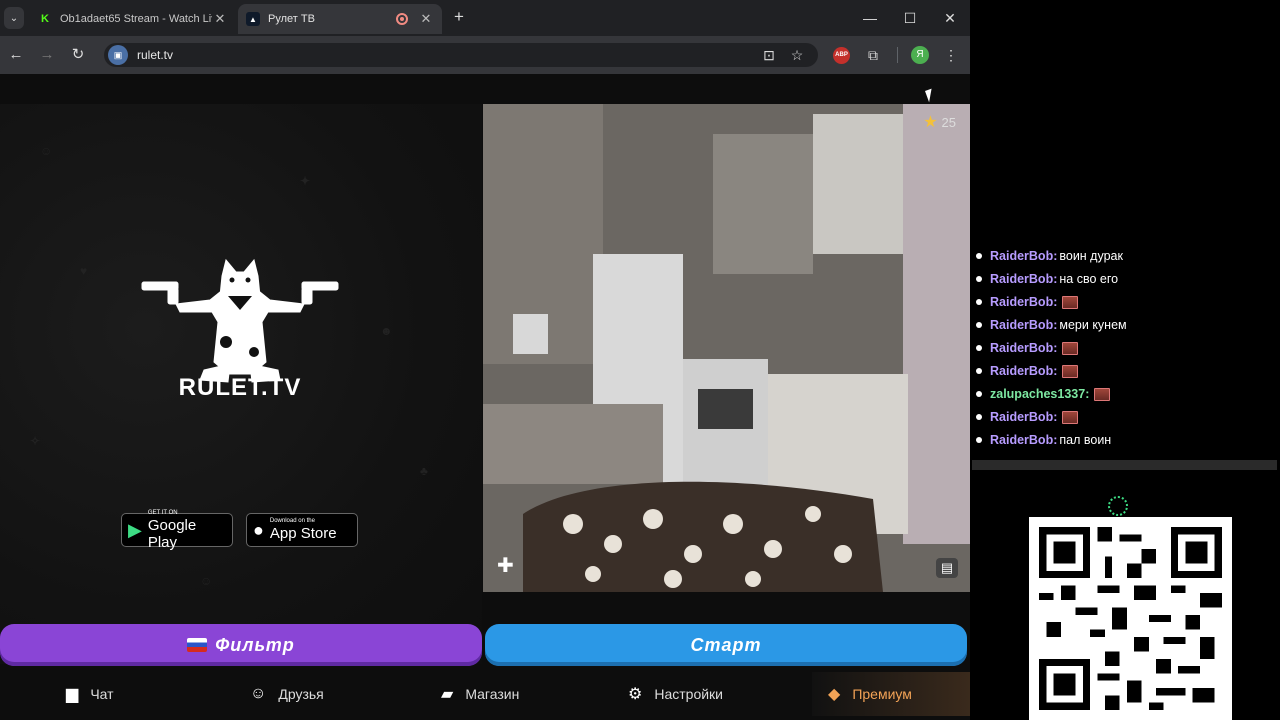  I want to click on nav-settings: ⚙ Настройки, so click(675, 694).